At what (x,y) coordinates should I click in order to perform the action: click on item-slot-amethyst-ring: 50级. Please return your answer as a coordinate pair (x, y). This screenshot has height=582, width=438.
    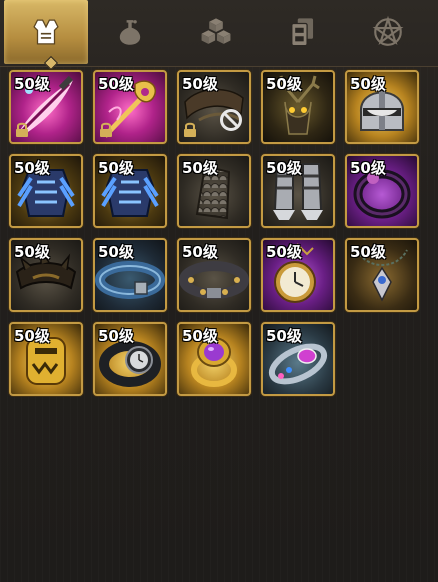
    Looking at the image, I should click on (214, 359).